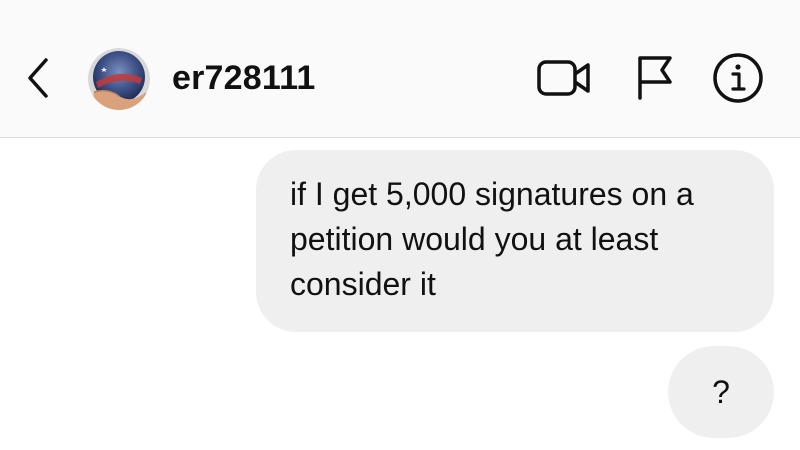  I want to click on video-camera-icon, so click(563, 78).